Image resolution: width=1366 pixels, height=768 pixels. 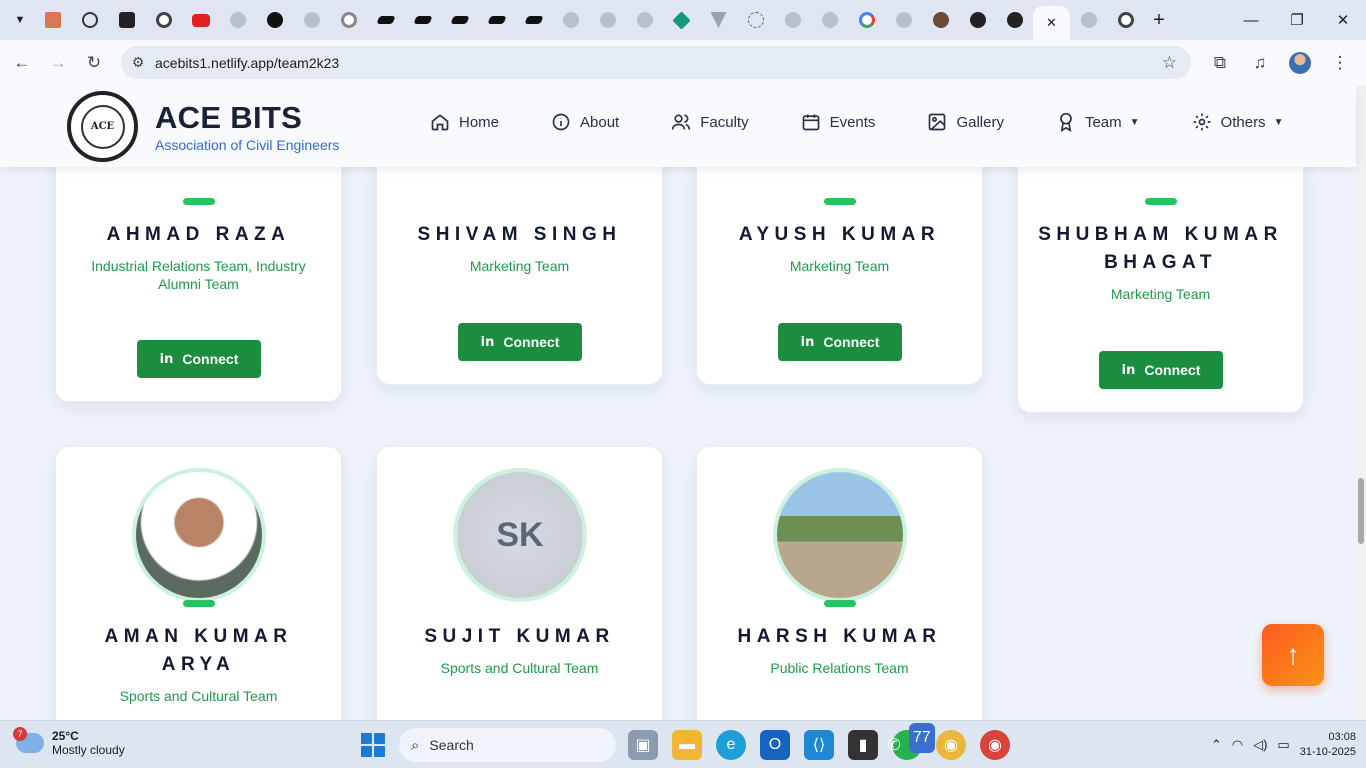 I want to click on ace-bits-logo: ACE, so click(x=102, y=126).